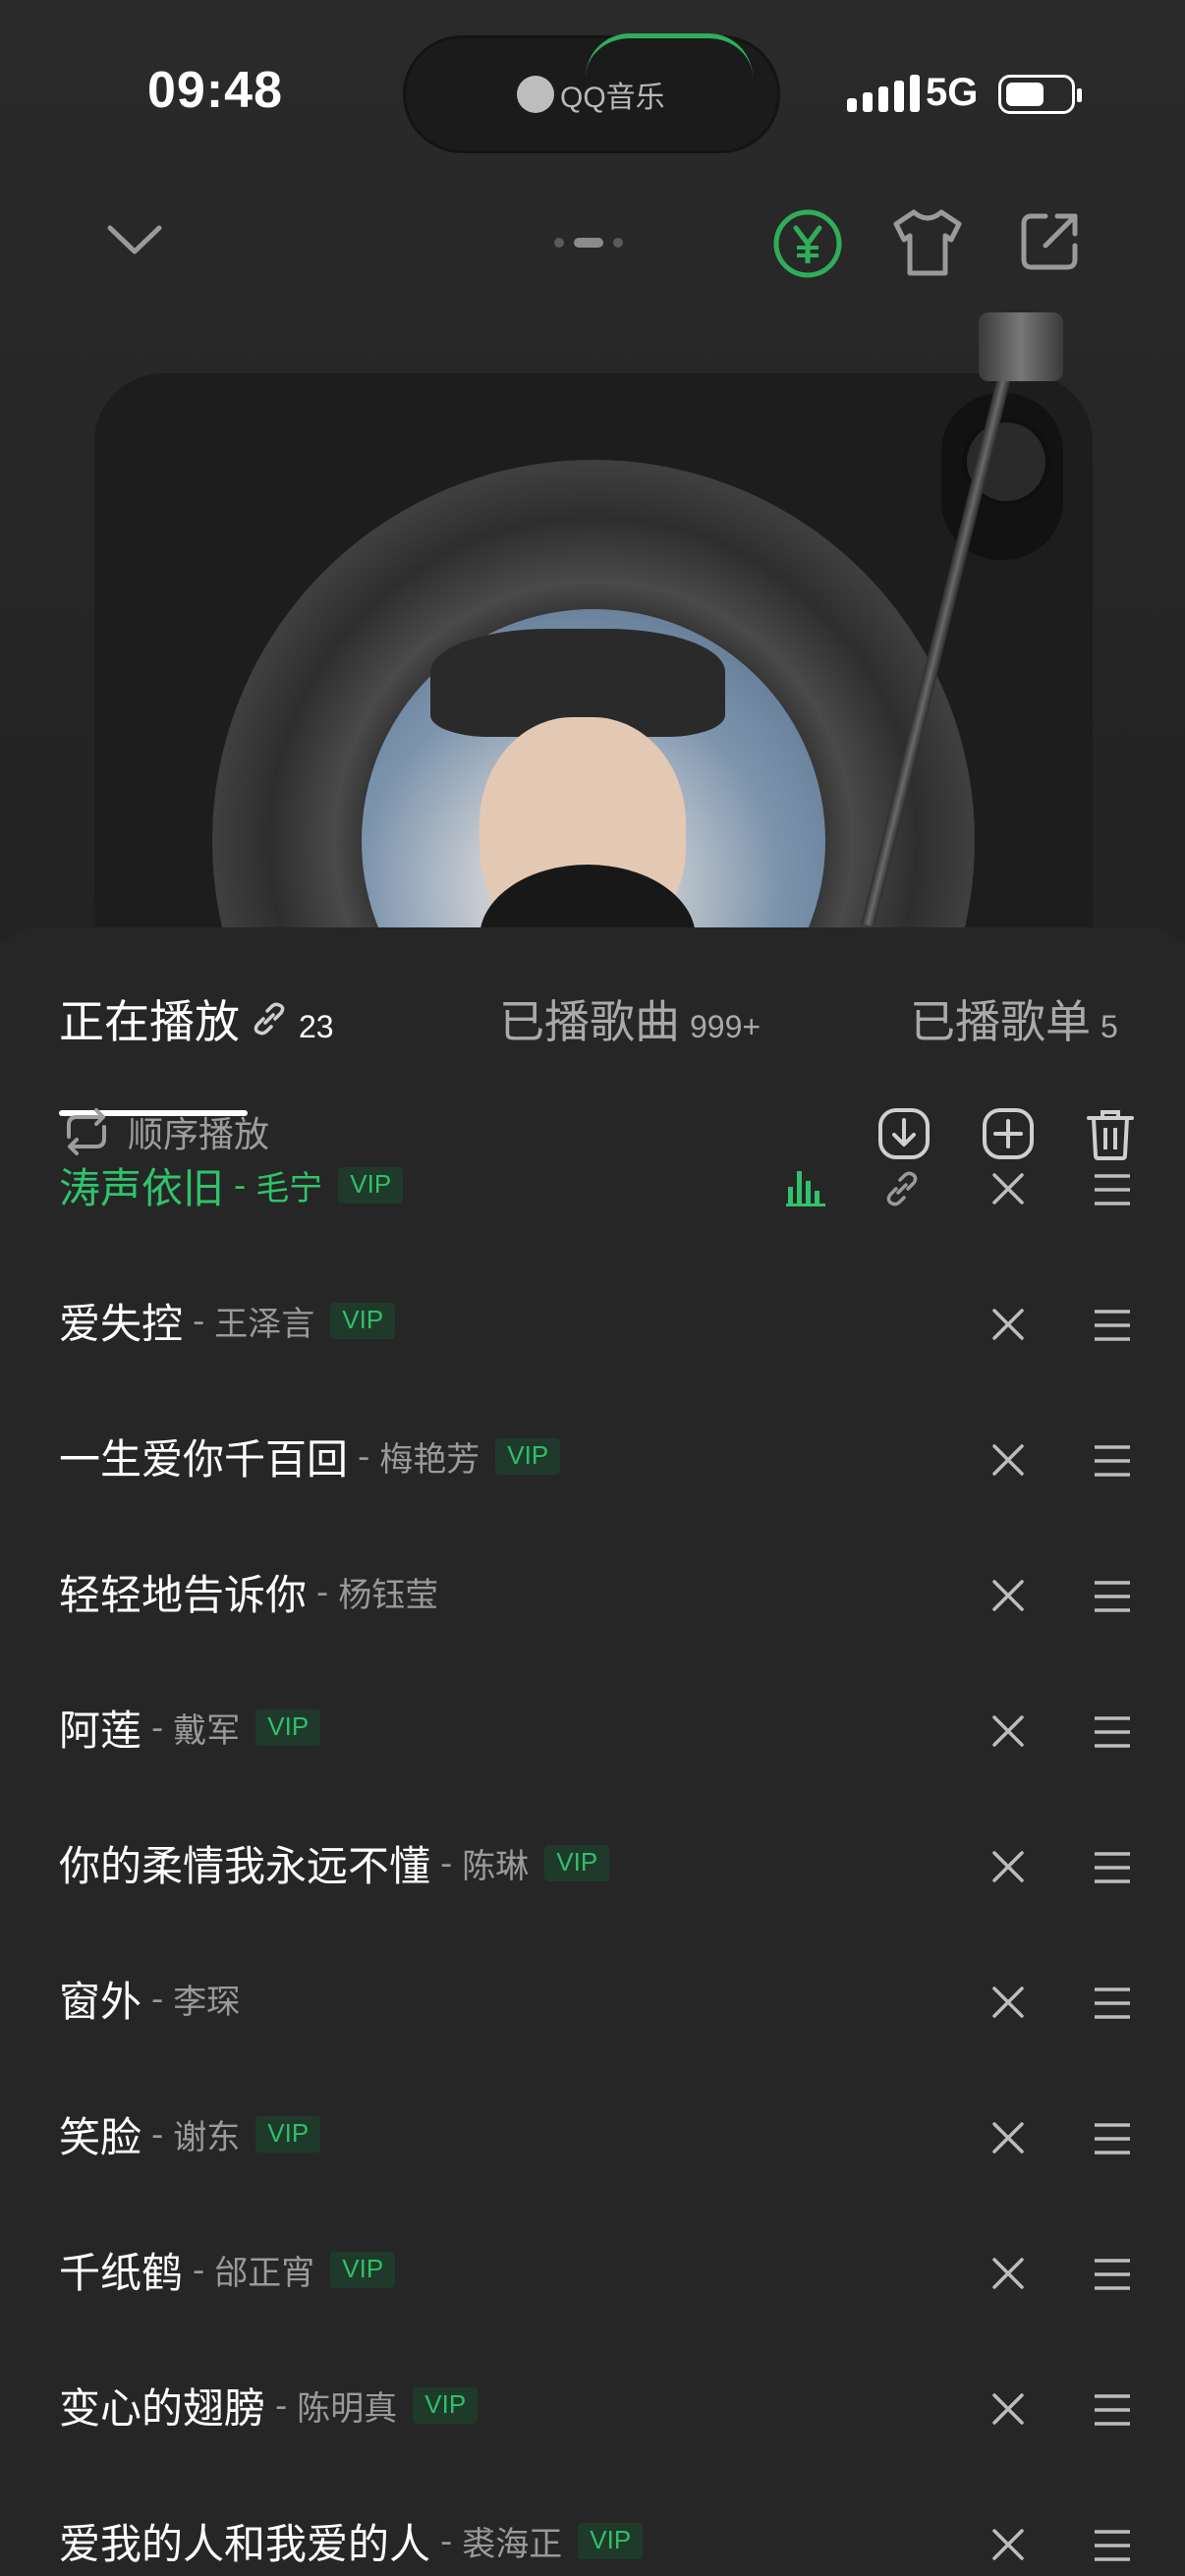 This screenshot has height=2576, width=1185. I want to click on song-title-line: 笑脸 - 谢东 VIP, so click(190, 2134).